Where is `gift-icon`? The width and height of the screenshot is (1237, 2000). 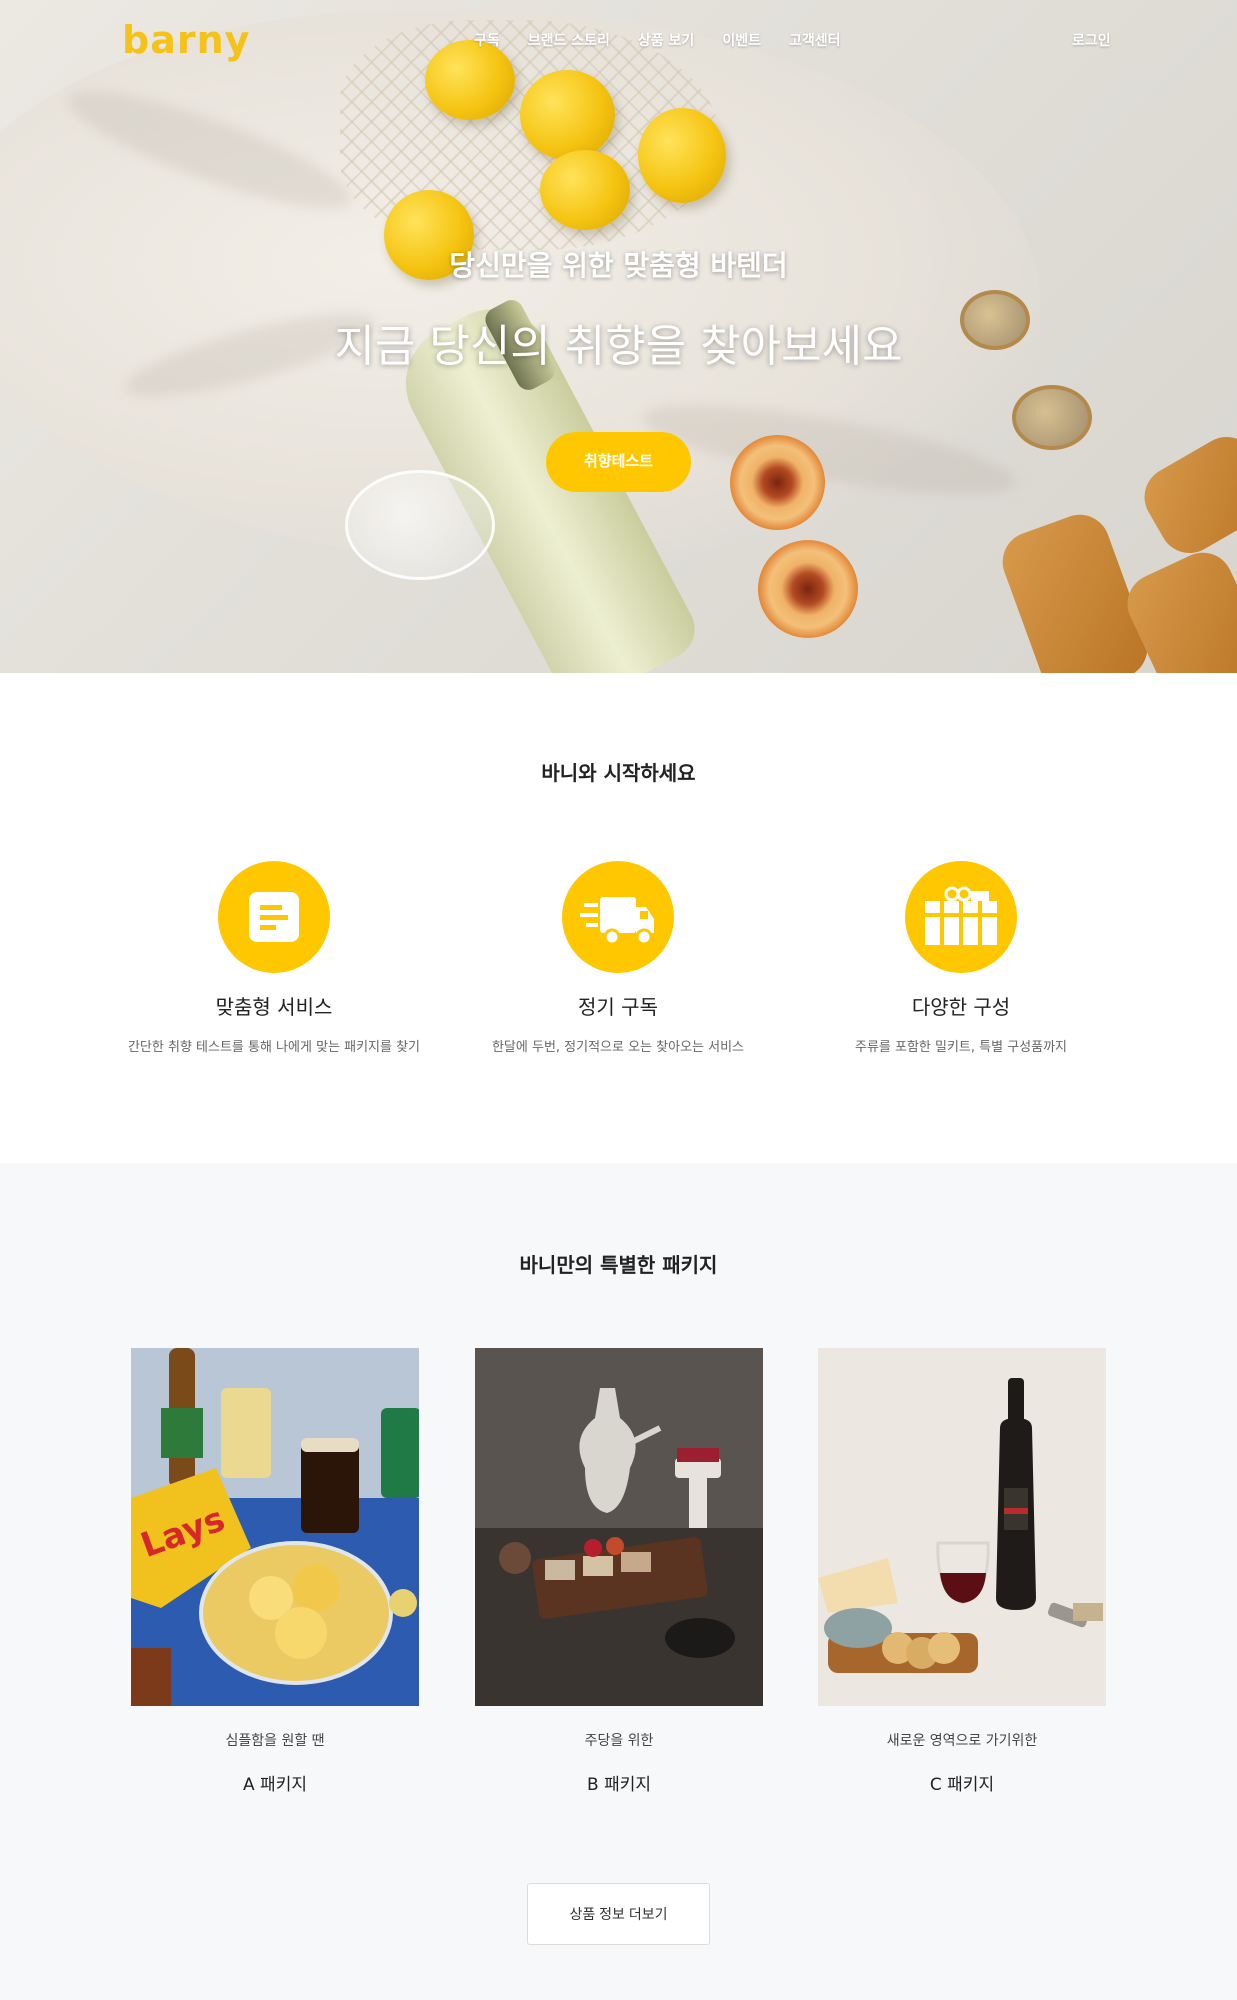
gift-icon is located at coordinates (961, 917).